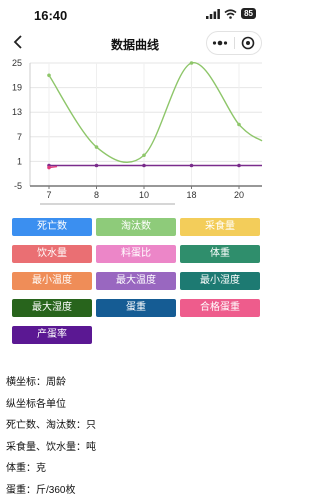 This screenshot has height=501, width=320. What do you see at coordinates (191, 195) in the screenshot?
I see `x-tick-label: 18` at bounding box center [191, 195].